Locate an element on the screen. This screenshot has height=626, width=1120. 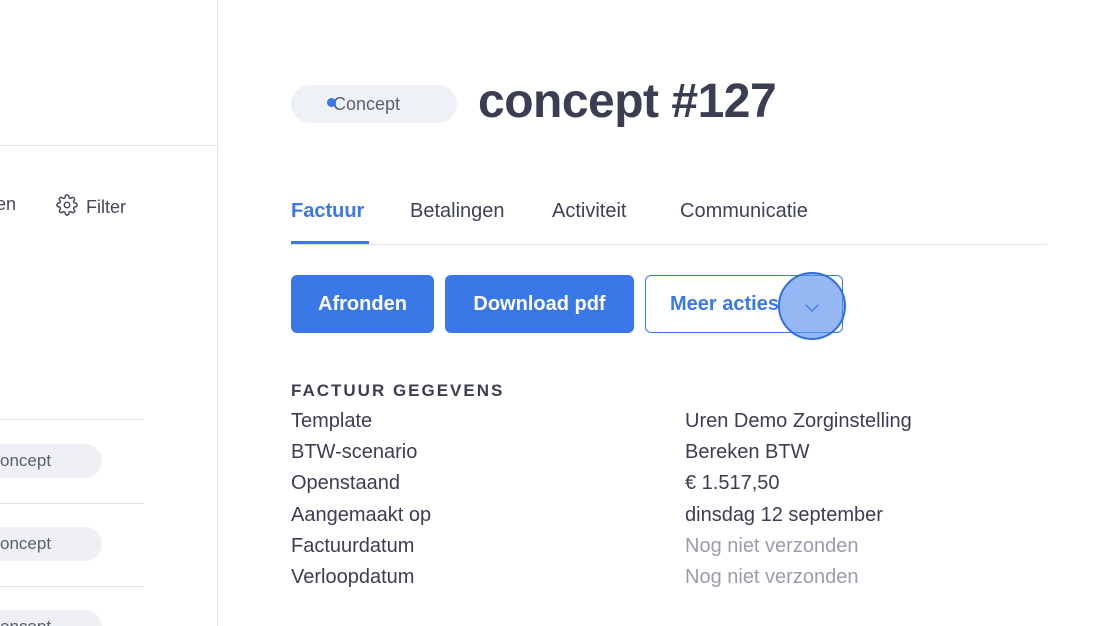
status-badge: Concept is located at coordinates (374, 104).